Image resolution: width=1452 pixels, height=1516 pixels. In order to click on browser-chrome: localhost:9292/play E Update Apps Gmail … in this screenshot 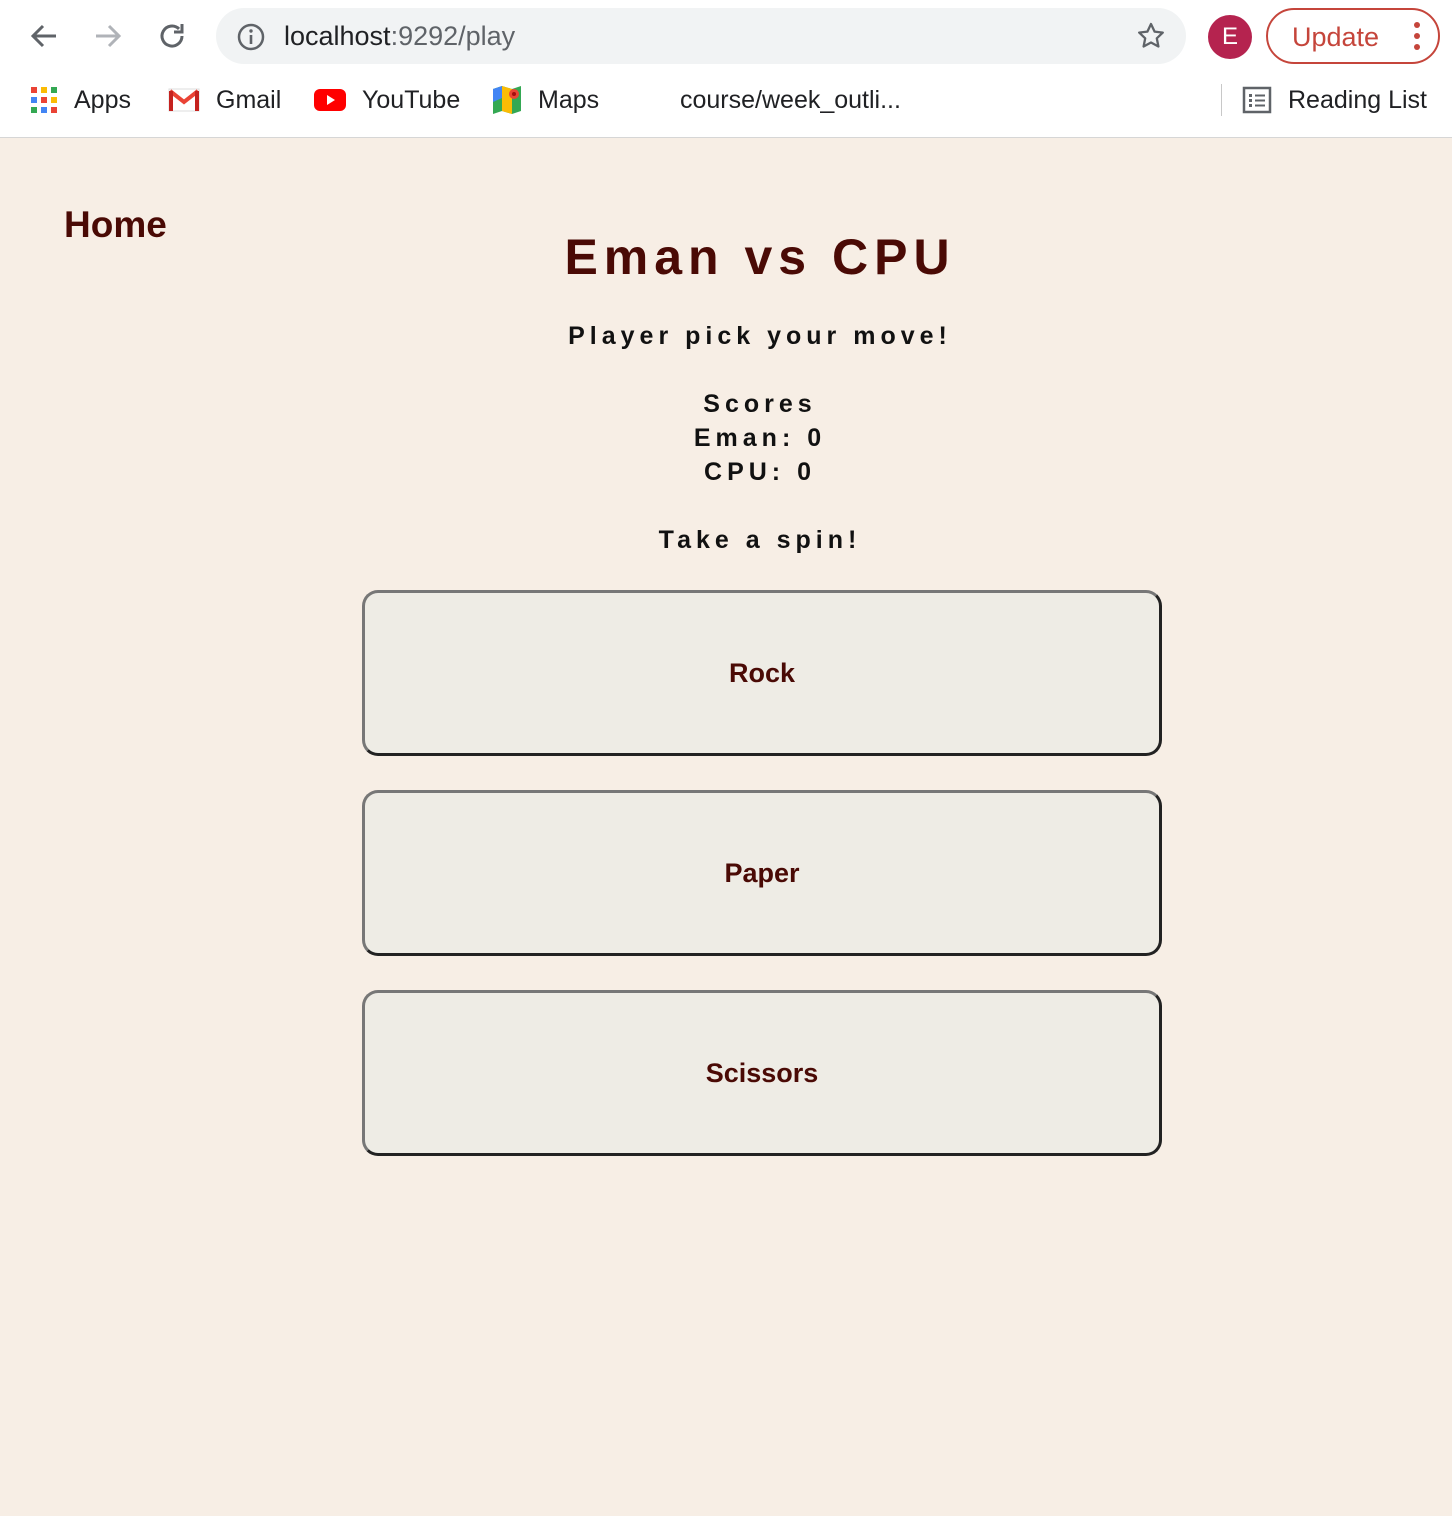, I will do `click(726, 69)`.